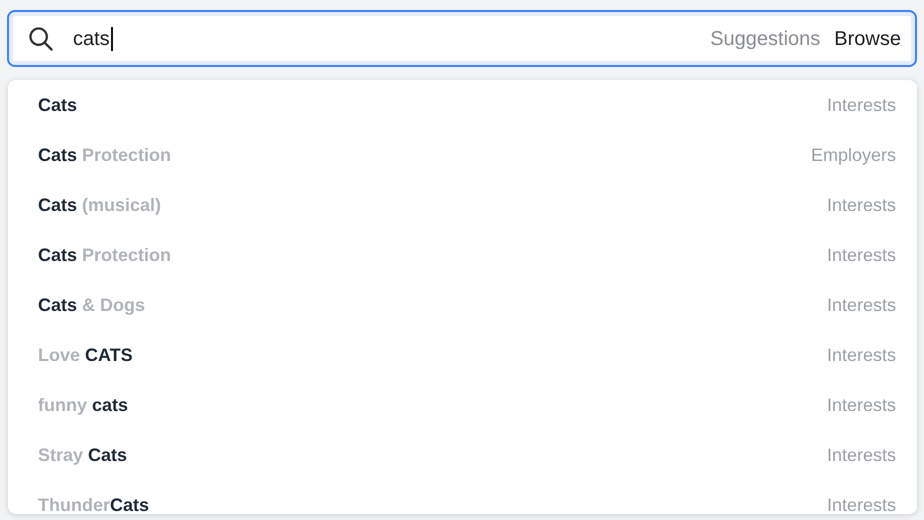 The height and width of the screenshot is (520, 924). Describe the element at coordinates (41, 38) in the screenshot. I see `search-icon` at that location.